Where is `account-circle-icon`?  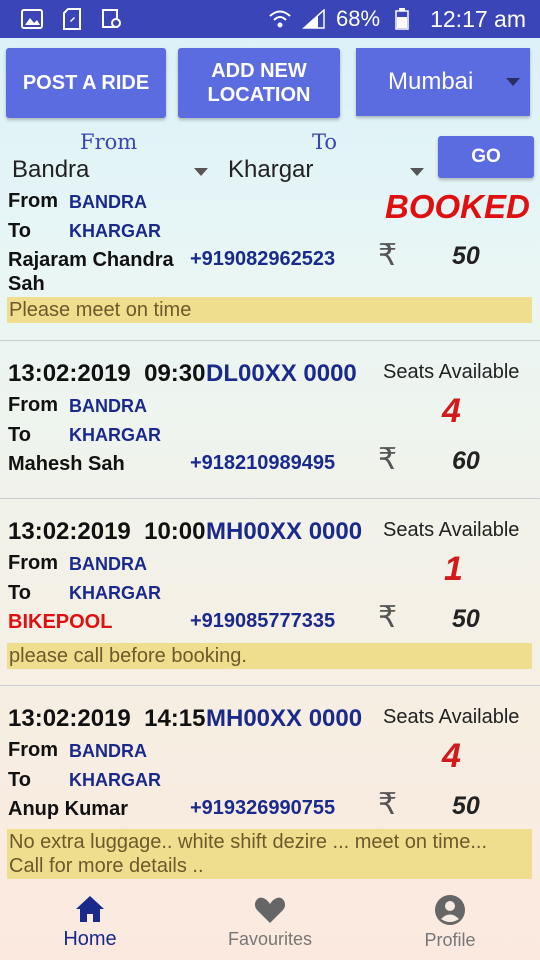
account-circle-icon is located at coordinates (450, 909).